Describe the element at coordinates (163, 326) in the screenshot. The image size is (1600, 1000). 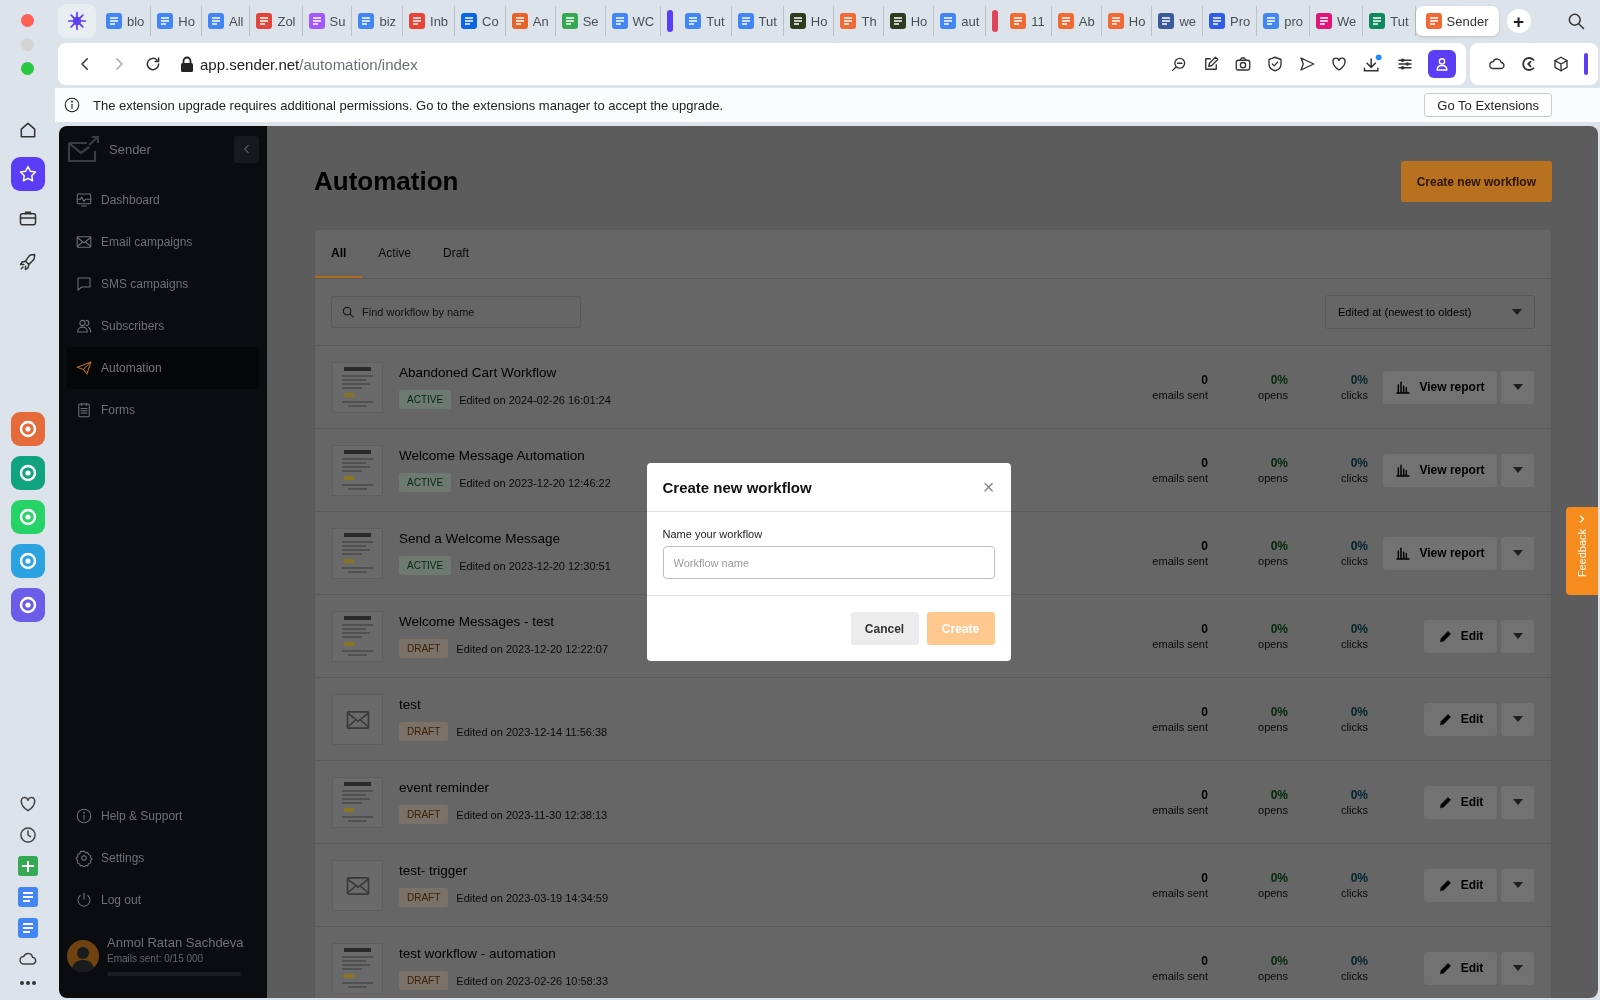
I see `nav-item: Subscribers` at that location.